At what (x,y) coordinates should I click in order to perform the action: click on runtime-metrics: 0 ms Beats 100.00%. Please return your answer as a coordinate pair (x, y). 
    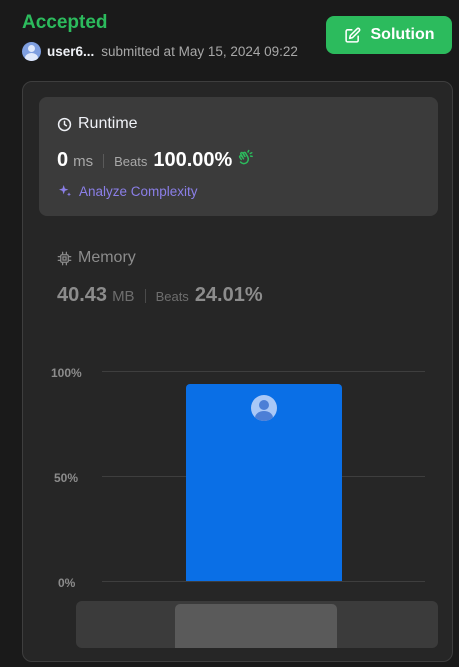
    Looking at the image, I should click on (155, 160).